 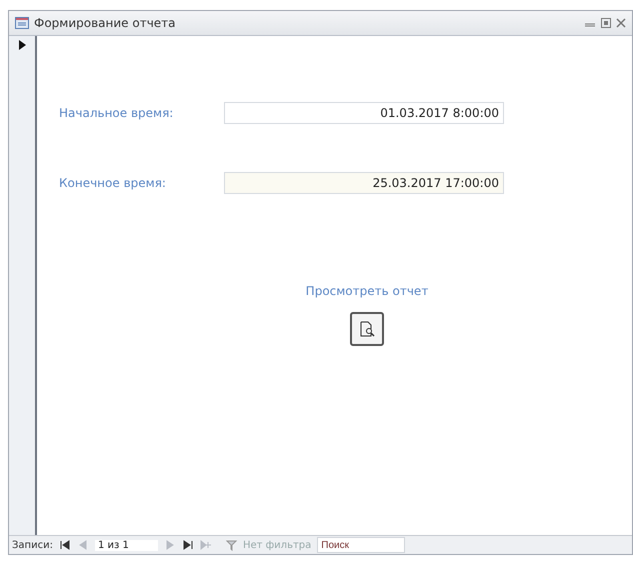 What do you see at coordinates (367, 291) in the screenshot?
I see `button-caption: Просмотреть отчет` at bounding box center [367, 291].